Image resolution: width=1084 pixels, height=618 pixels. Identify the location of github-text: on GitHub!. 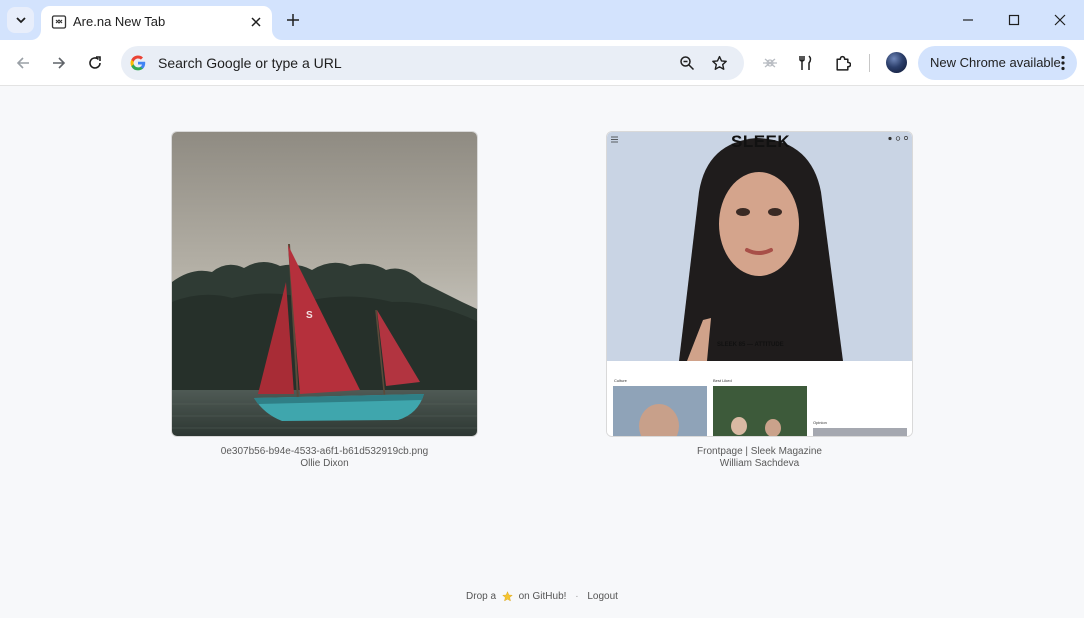
(542, 596).